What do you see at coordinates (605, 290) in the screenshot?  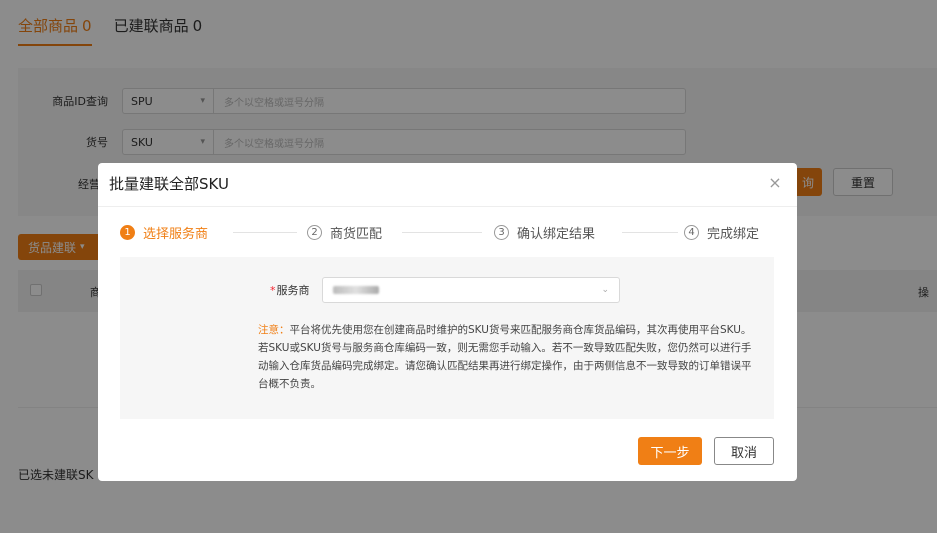 I see `chevron-down-icon: ⌄` at bounding box center [605, 290].